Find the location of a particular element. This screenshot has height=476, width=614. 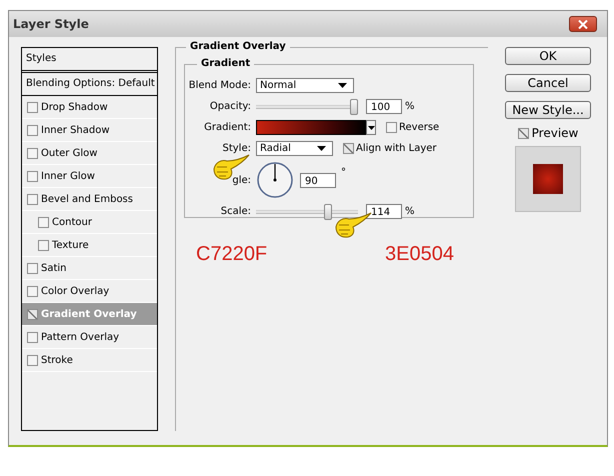

close-button is located at coordinates (583, 24).